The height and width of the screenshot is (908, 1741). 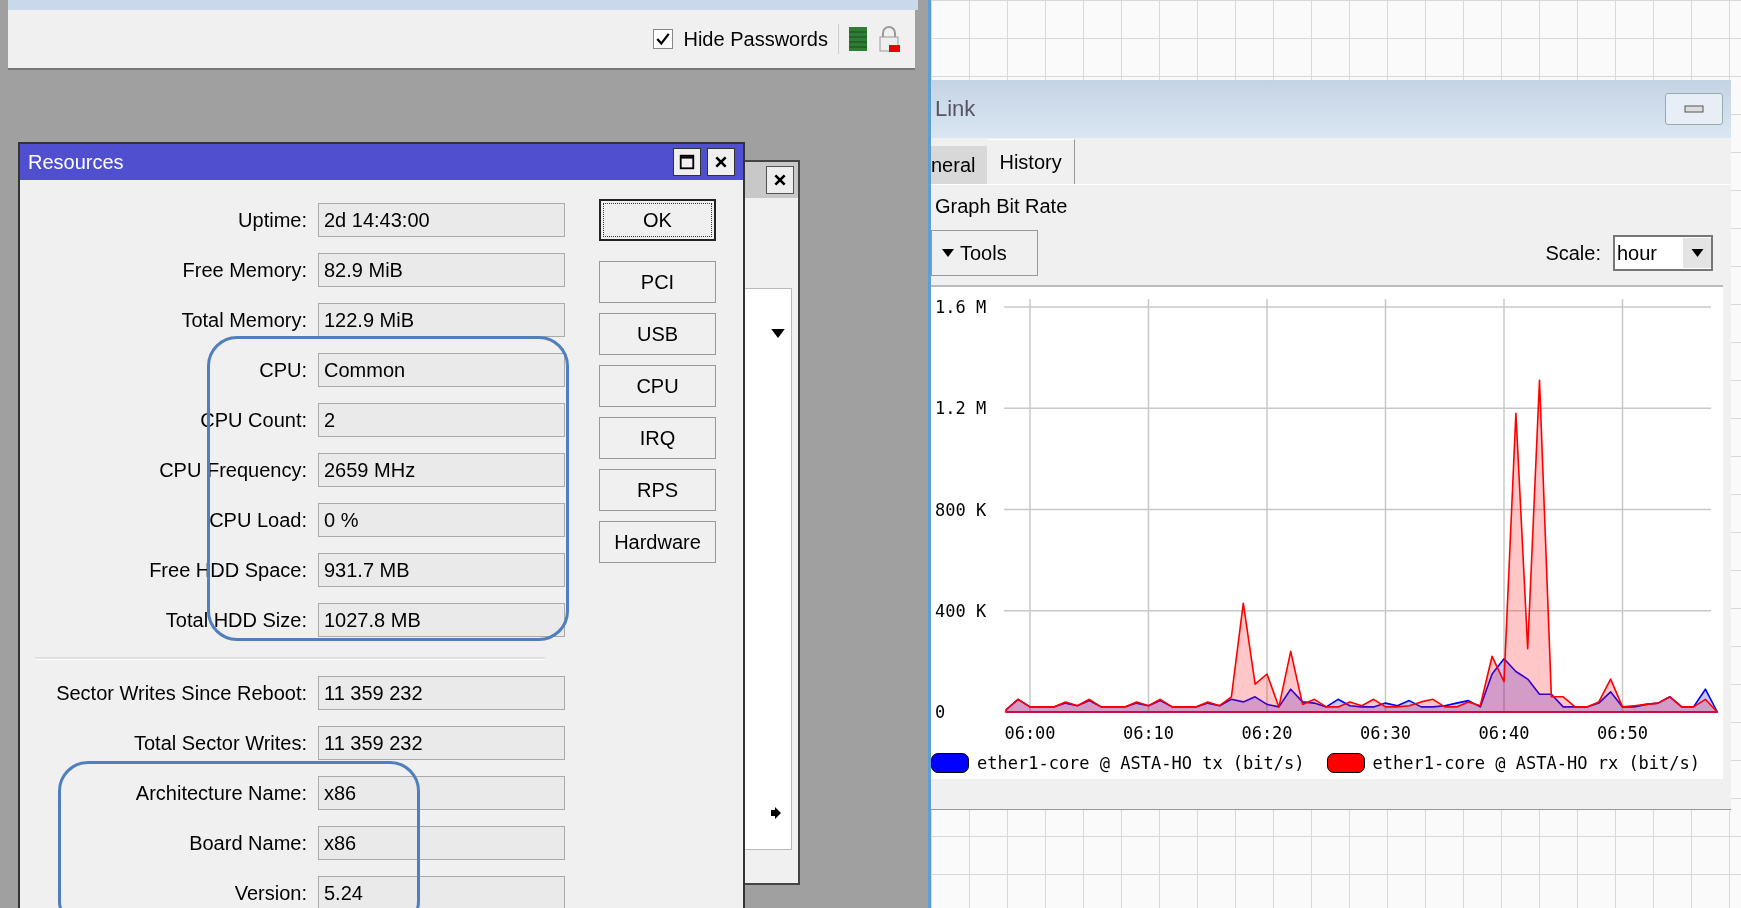 I want to click on legend-label: ether1-core @ ASTA-HO tx (bit/s), so click(x=1141, y=763).